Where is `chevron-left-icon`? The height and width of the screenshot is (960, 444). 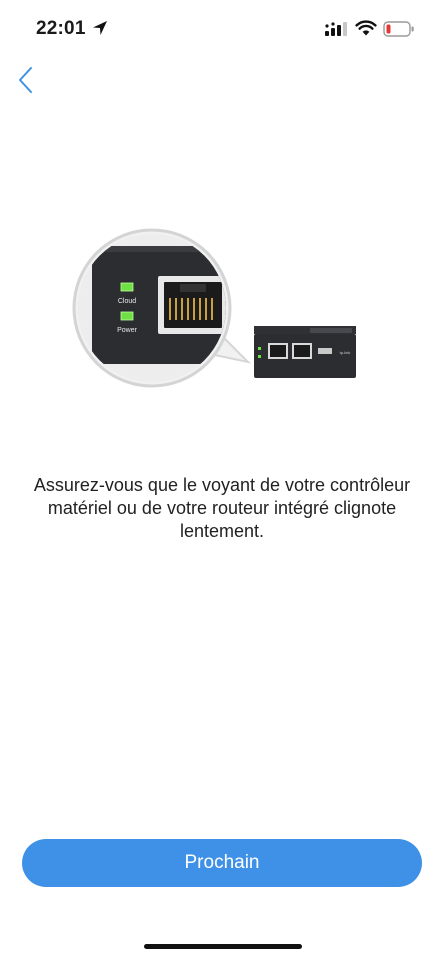 chevron-left-icon is located at coordinates (25, 80).